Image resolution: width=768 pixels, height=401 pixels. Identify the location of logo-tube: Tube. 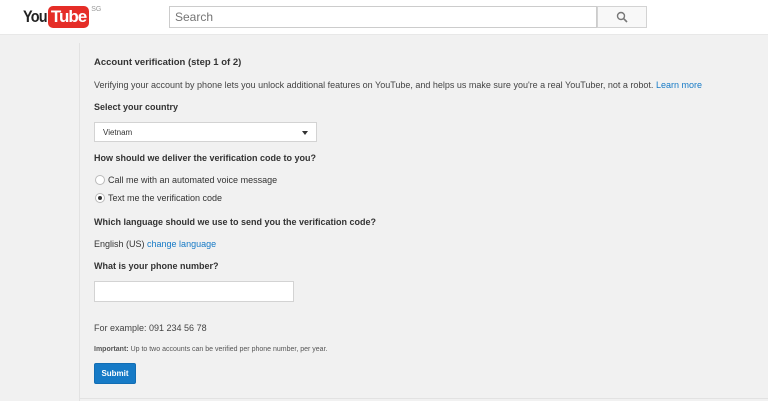
(68, 17).